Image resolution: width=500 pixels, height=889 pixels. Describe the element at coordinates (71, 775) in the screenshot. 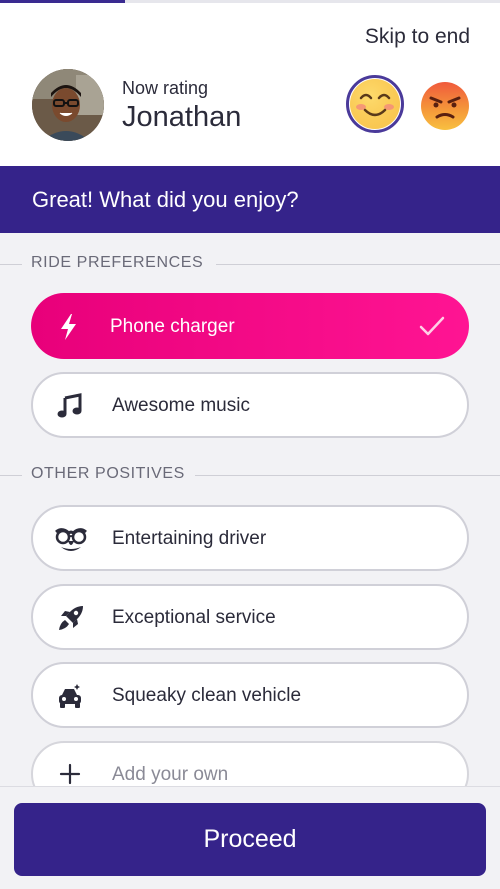

I see `plus-icon` at that location.